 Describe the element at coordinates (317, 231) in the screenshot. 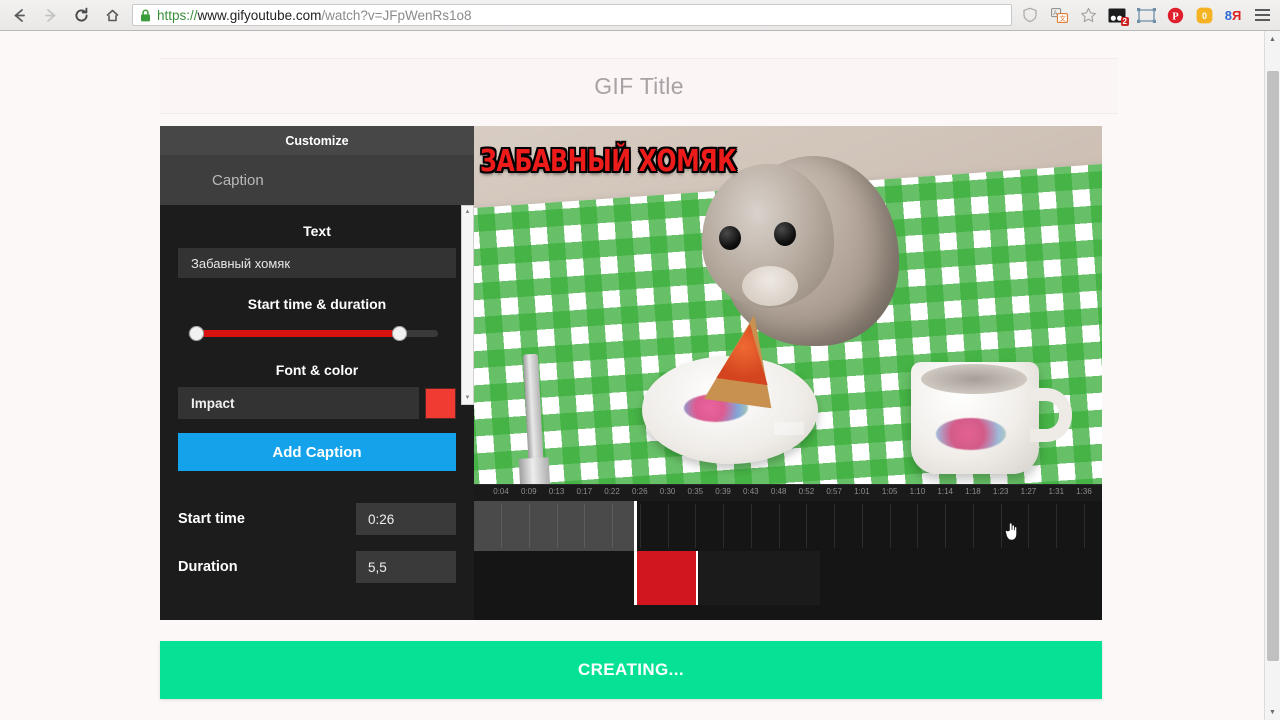

I see `text-field-label: Text` at that location.